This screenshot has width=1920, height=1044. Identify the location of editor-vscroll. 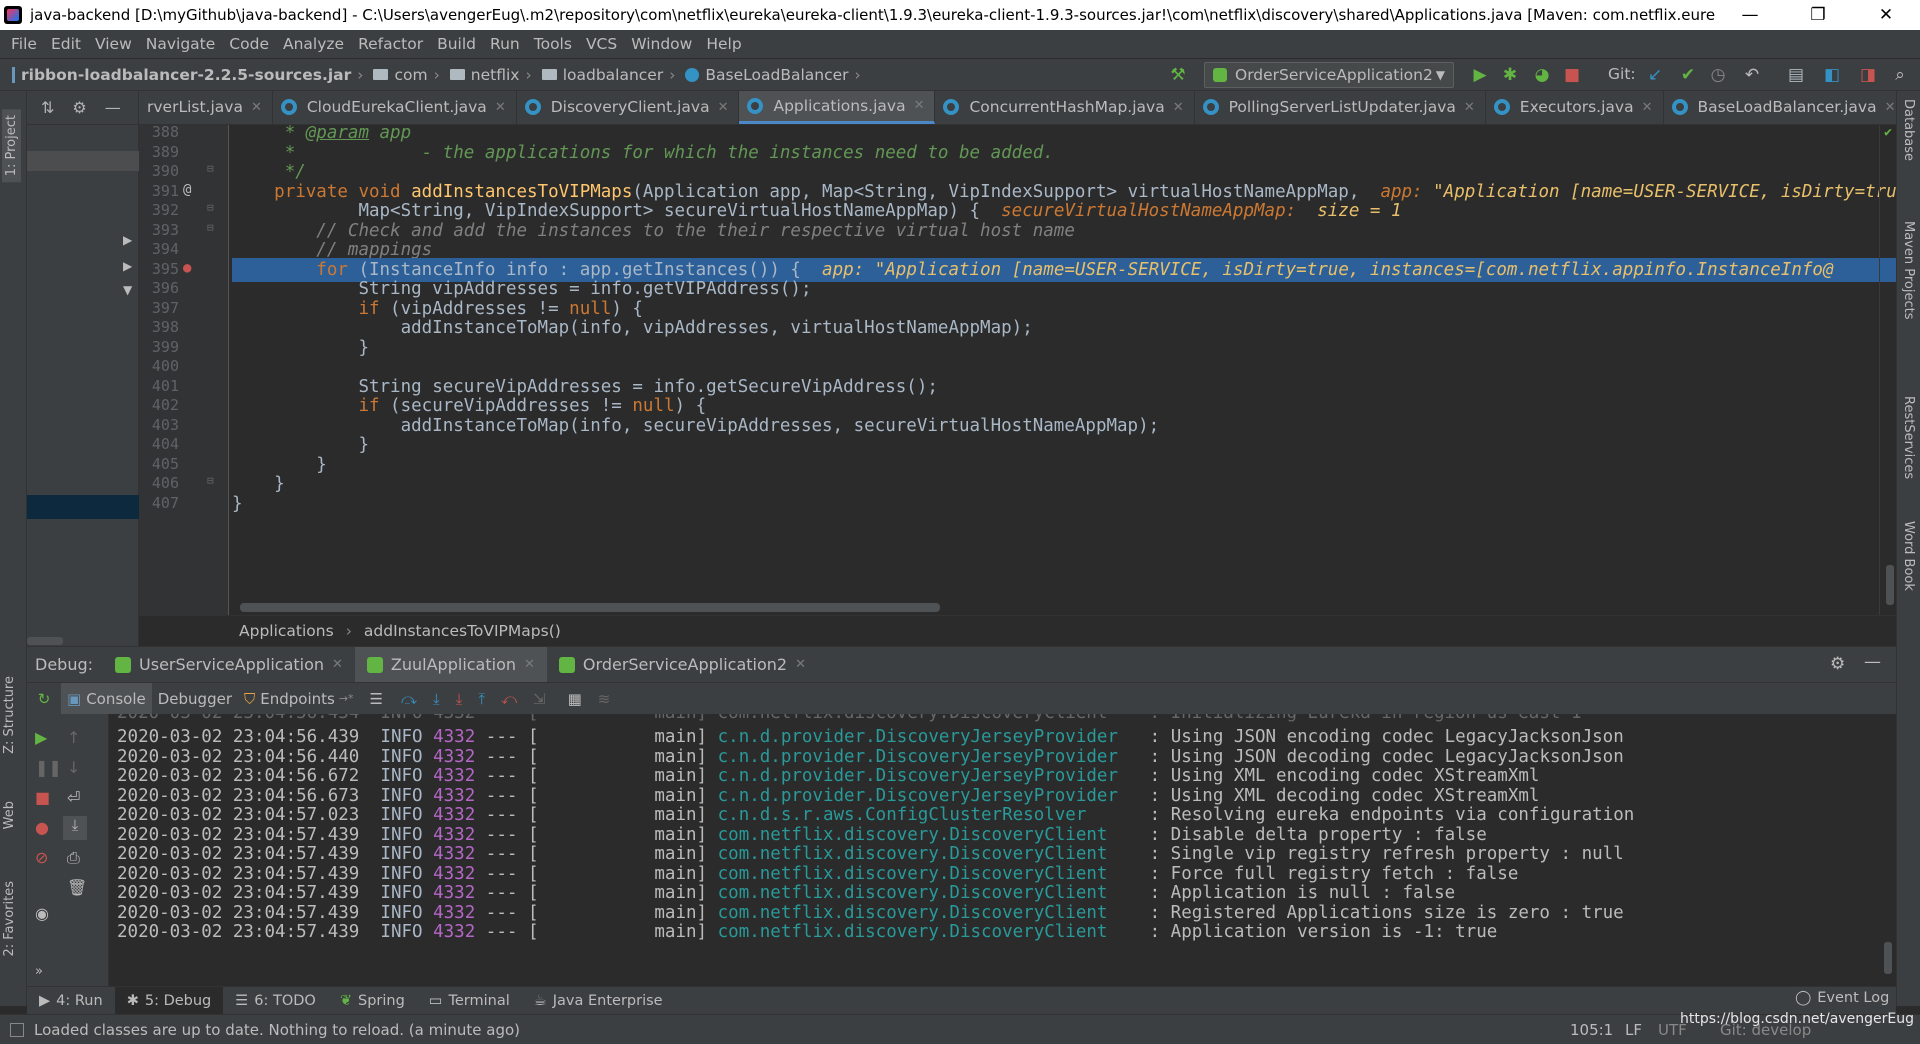
(1890, 585).